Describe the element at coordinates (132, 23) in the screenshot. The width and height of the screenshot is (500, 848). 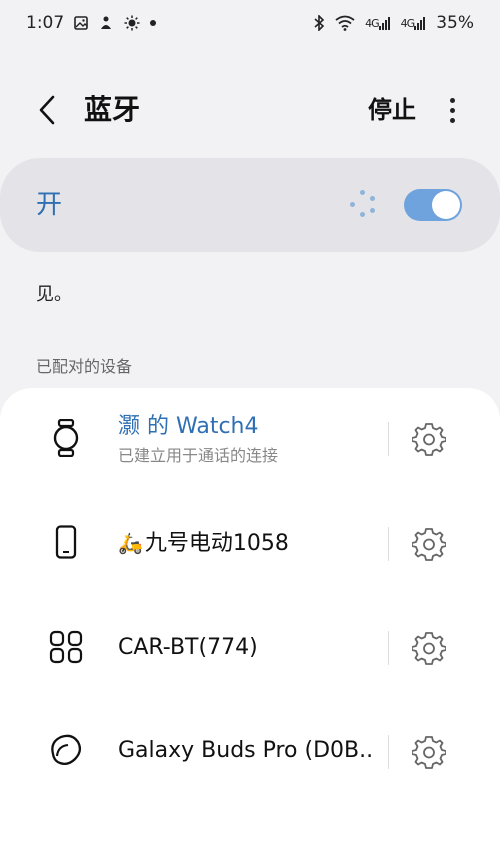
I see `brightness-icon` at that location.